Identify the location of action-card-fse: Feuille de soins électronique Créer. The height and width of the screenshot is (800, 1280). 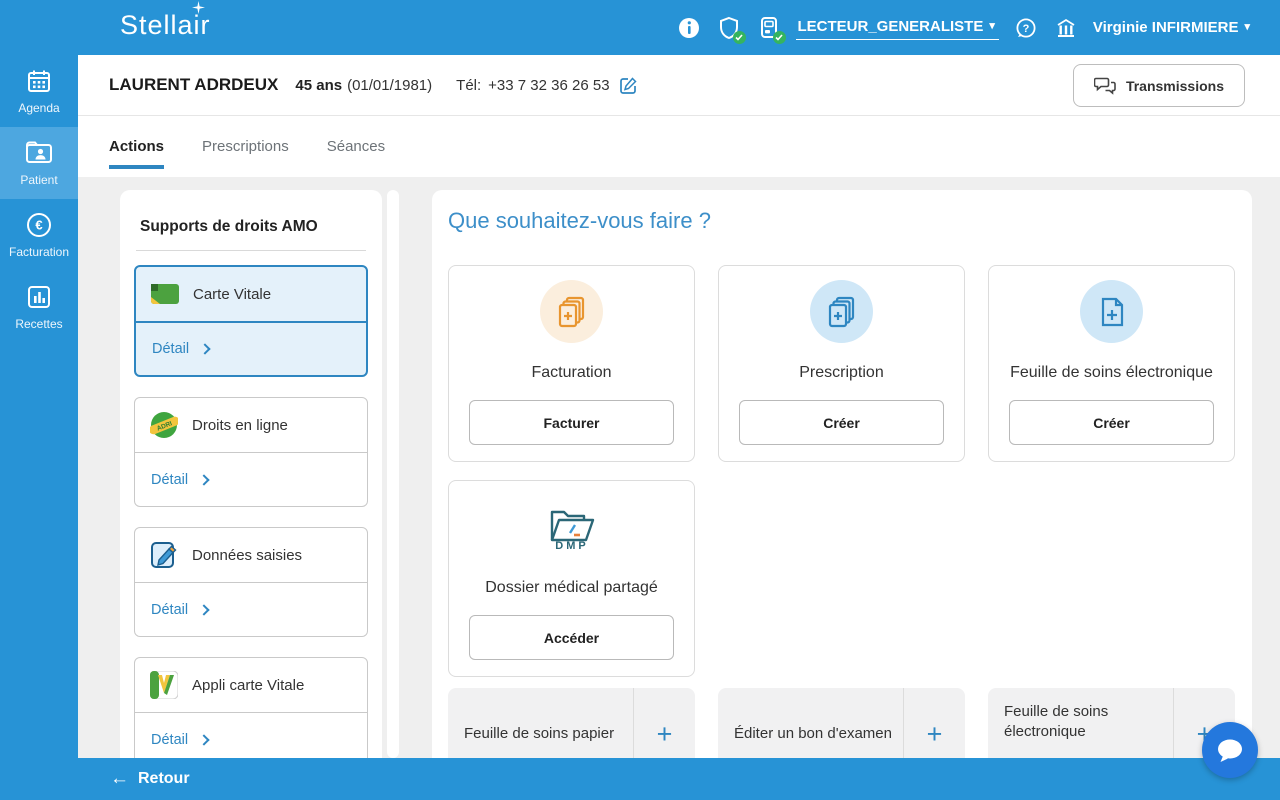
(1111, 363).